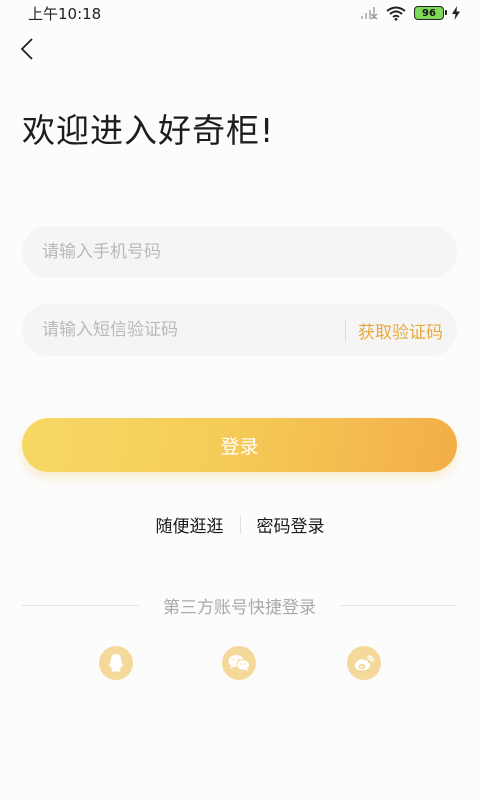 Image resolution: width=480 pixels, height=800 pixels. I want to click on third-party-label: 第三方账号快捷登录, so click(239, 608).